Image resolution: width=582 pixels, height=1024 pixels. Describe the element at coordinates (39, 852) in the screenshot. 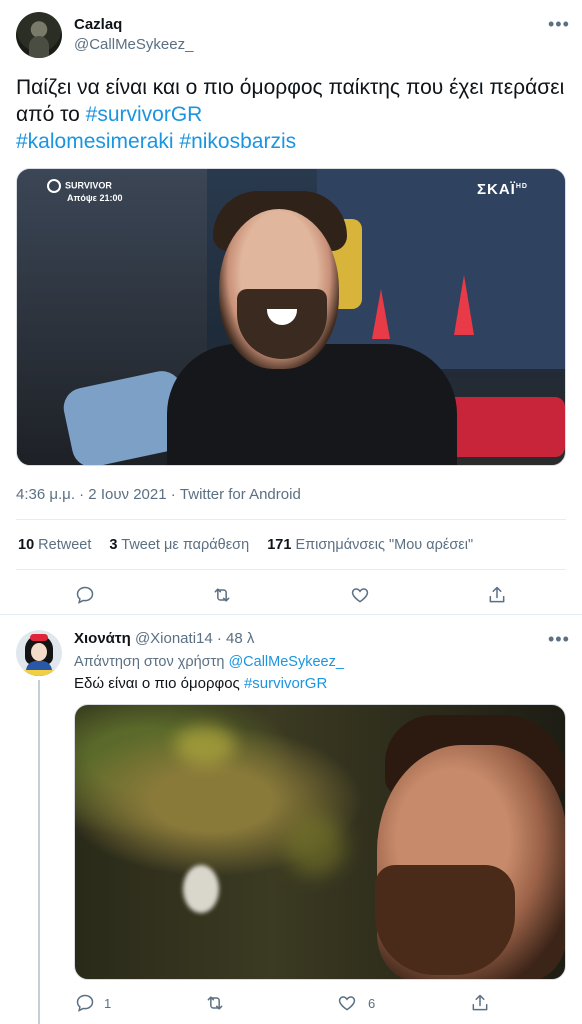

I see `thread-line` at that location.